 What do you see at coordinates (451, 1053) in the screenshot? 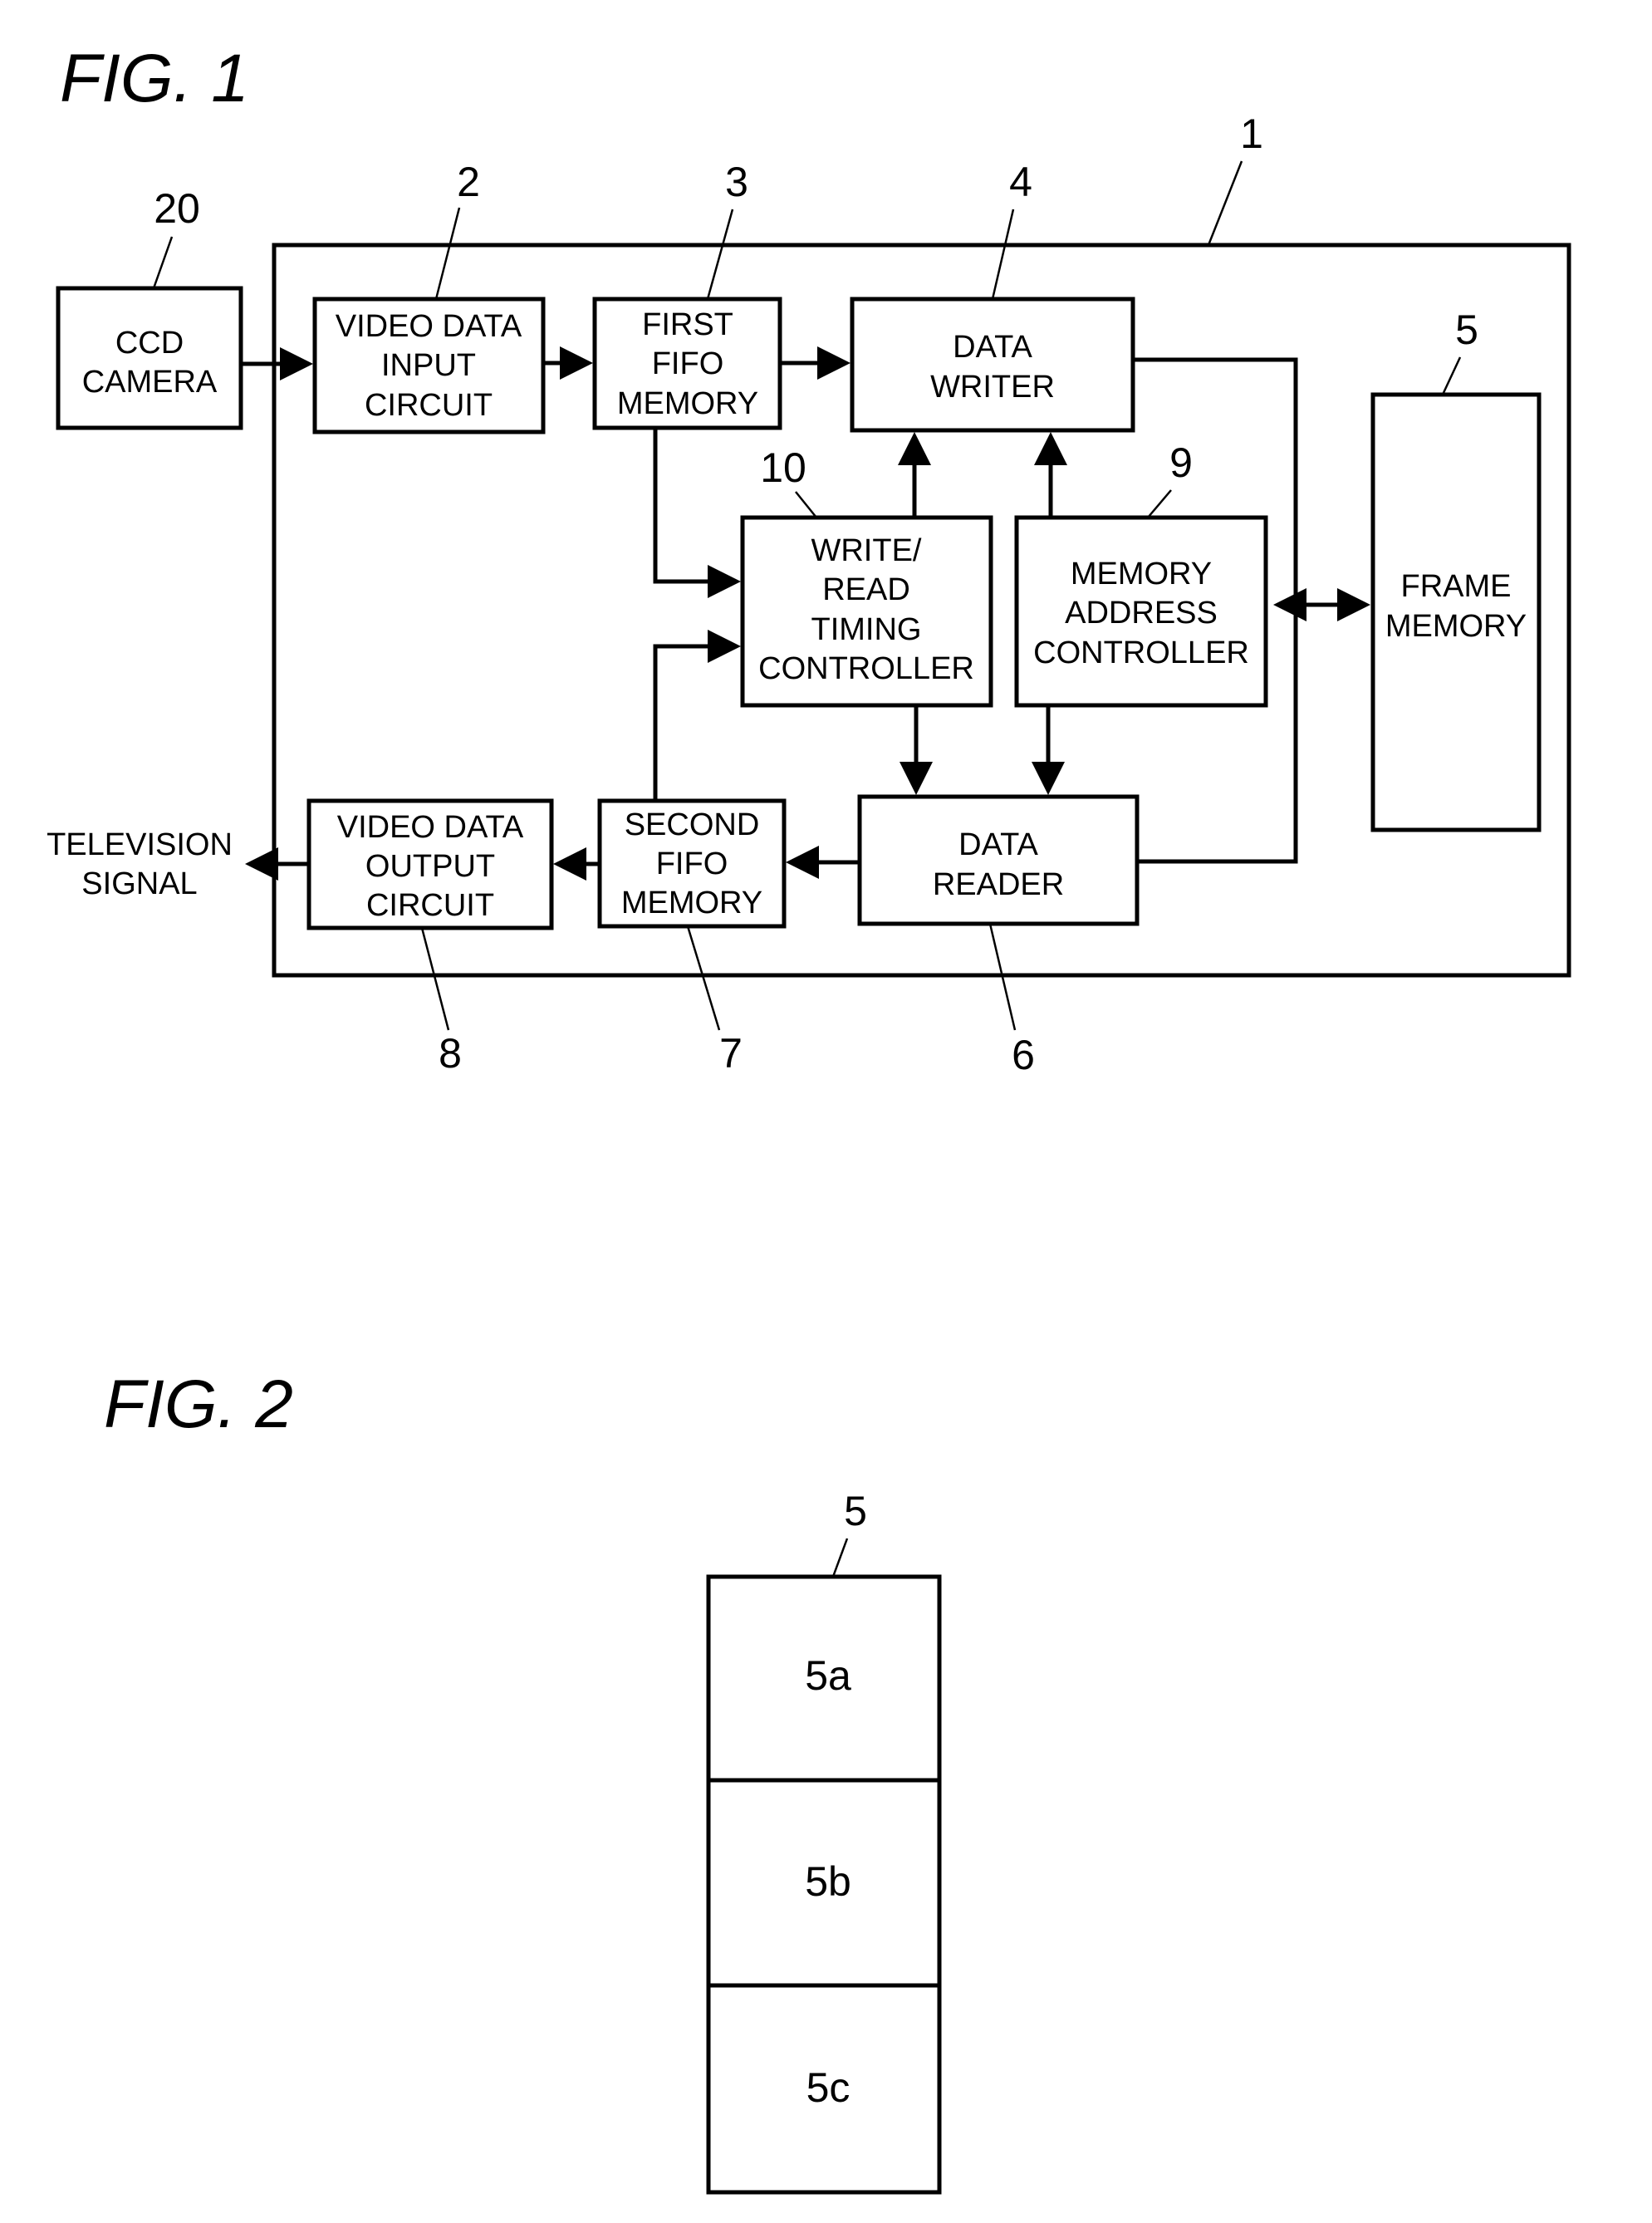
I see `ref-8: 8` at bounding box center [451, 1053].